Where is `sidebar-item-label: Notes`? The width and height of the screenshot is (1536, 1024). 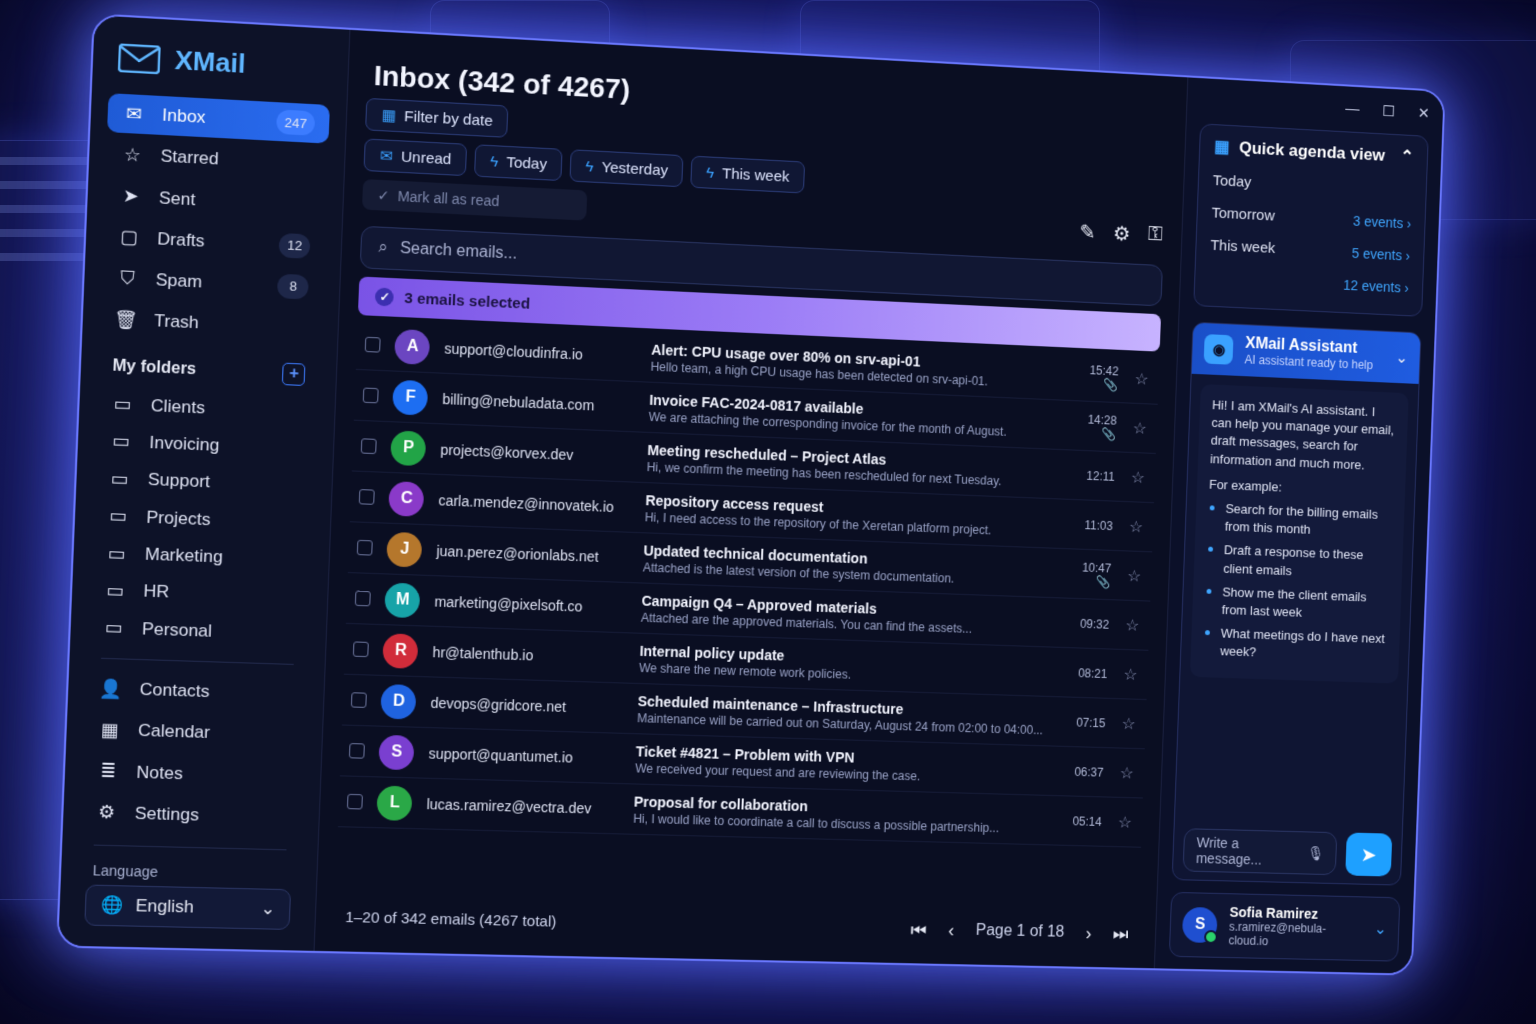
sidebar-item-label: Notes is located at coordinates (160, 772).